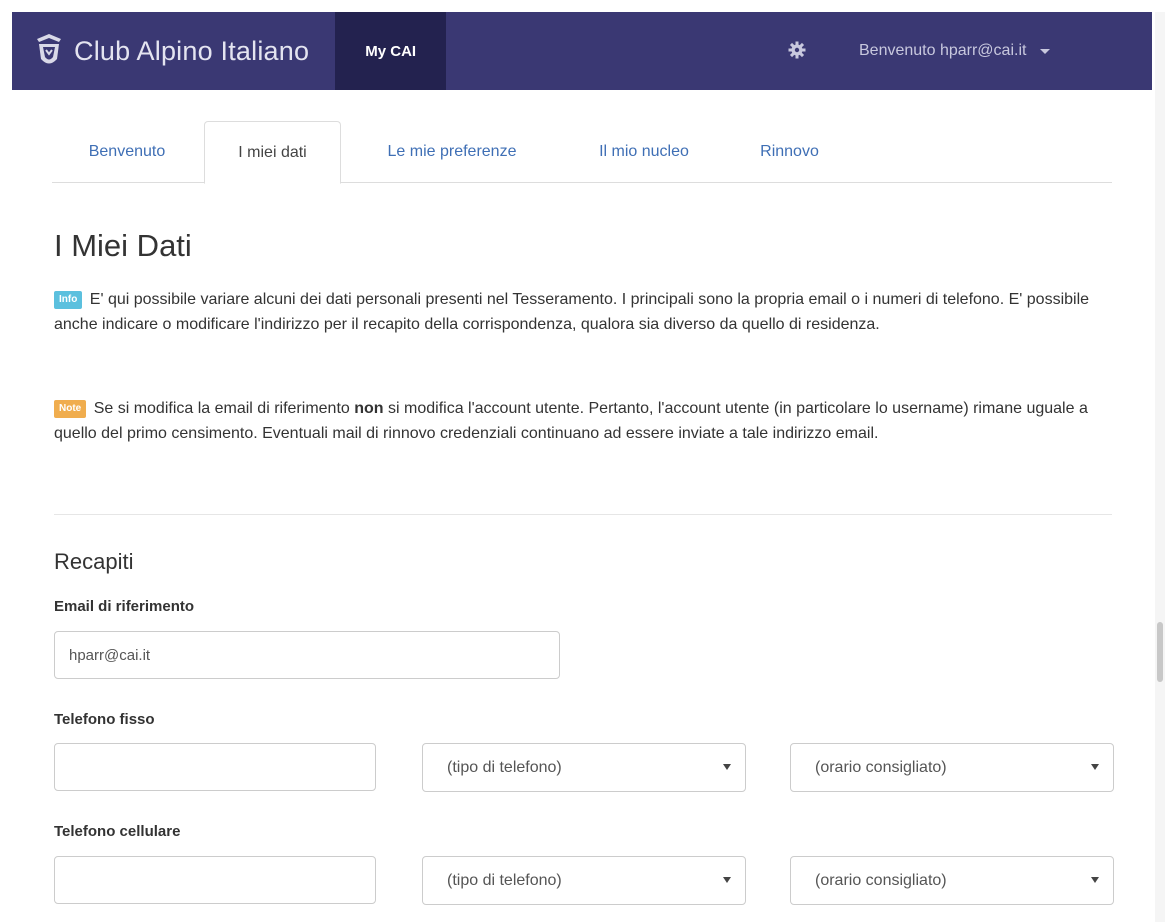 The width and height of the screenshot is (1167, 922). Describe the element at coordinates (94, 561) in the screenshot. I see `section-title-recapiti: Recapiti` at that location.